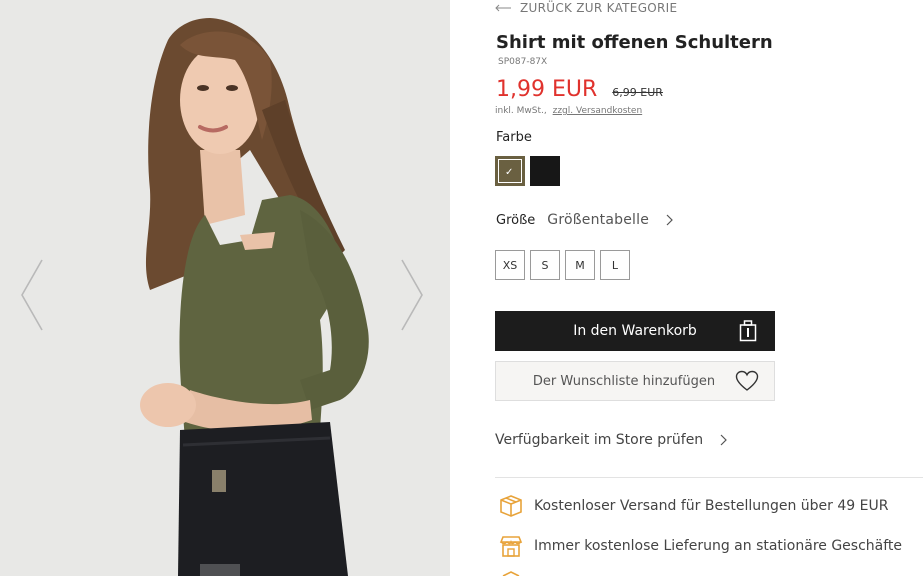  Describe the element at coordinates (709, 477) in the screenshot. I see `divider` at that location.